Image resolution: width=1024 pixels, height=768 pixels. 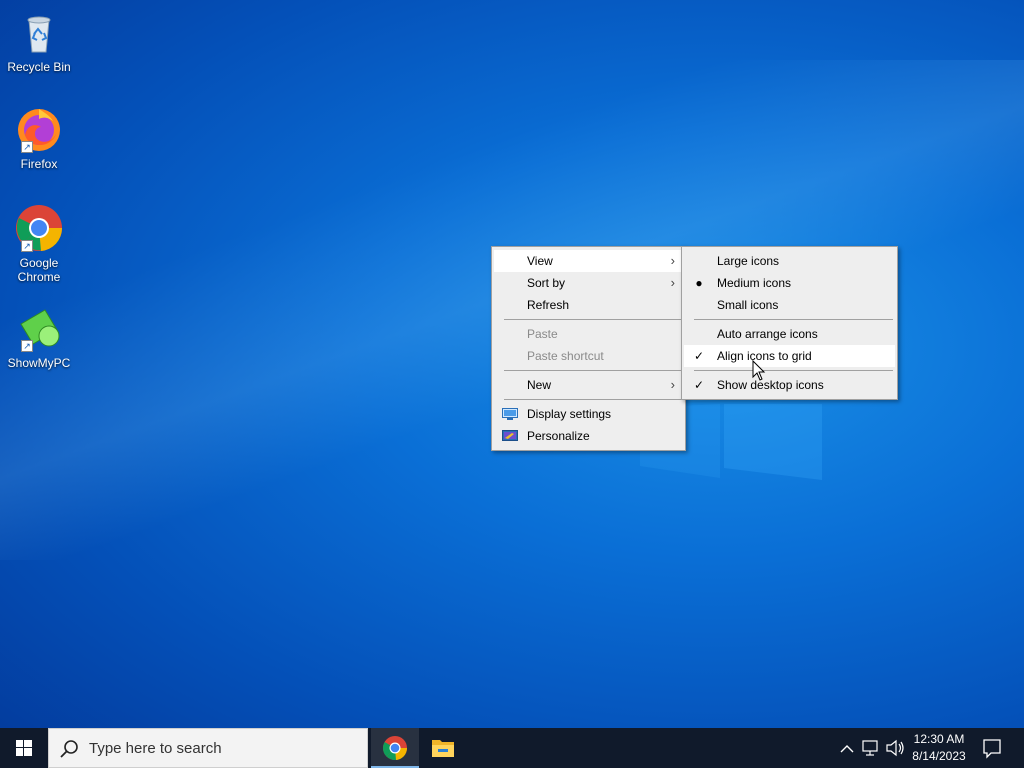 I want to click on search-placeholder: Type here to search, so click(x=155, y=748).